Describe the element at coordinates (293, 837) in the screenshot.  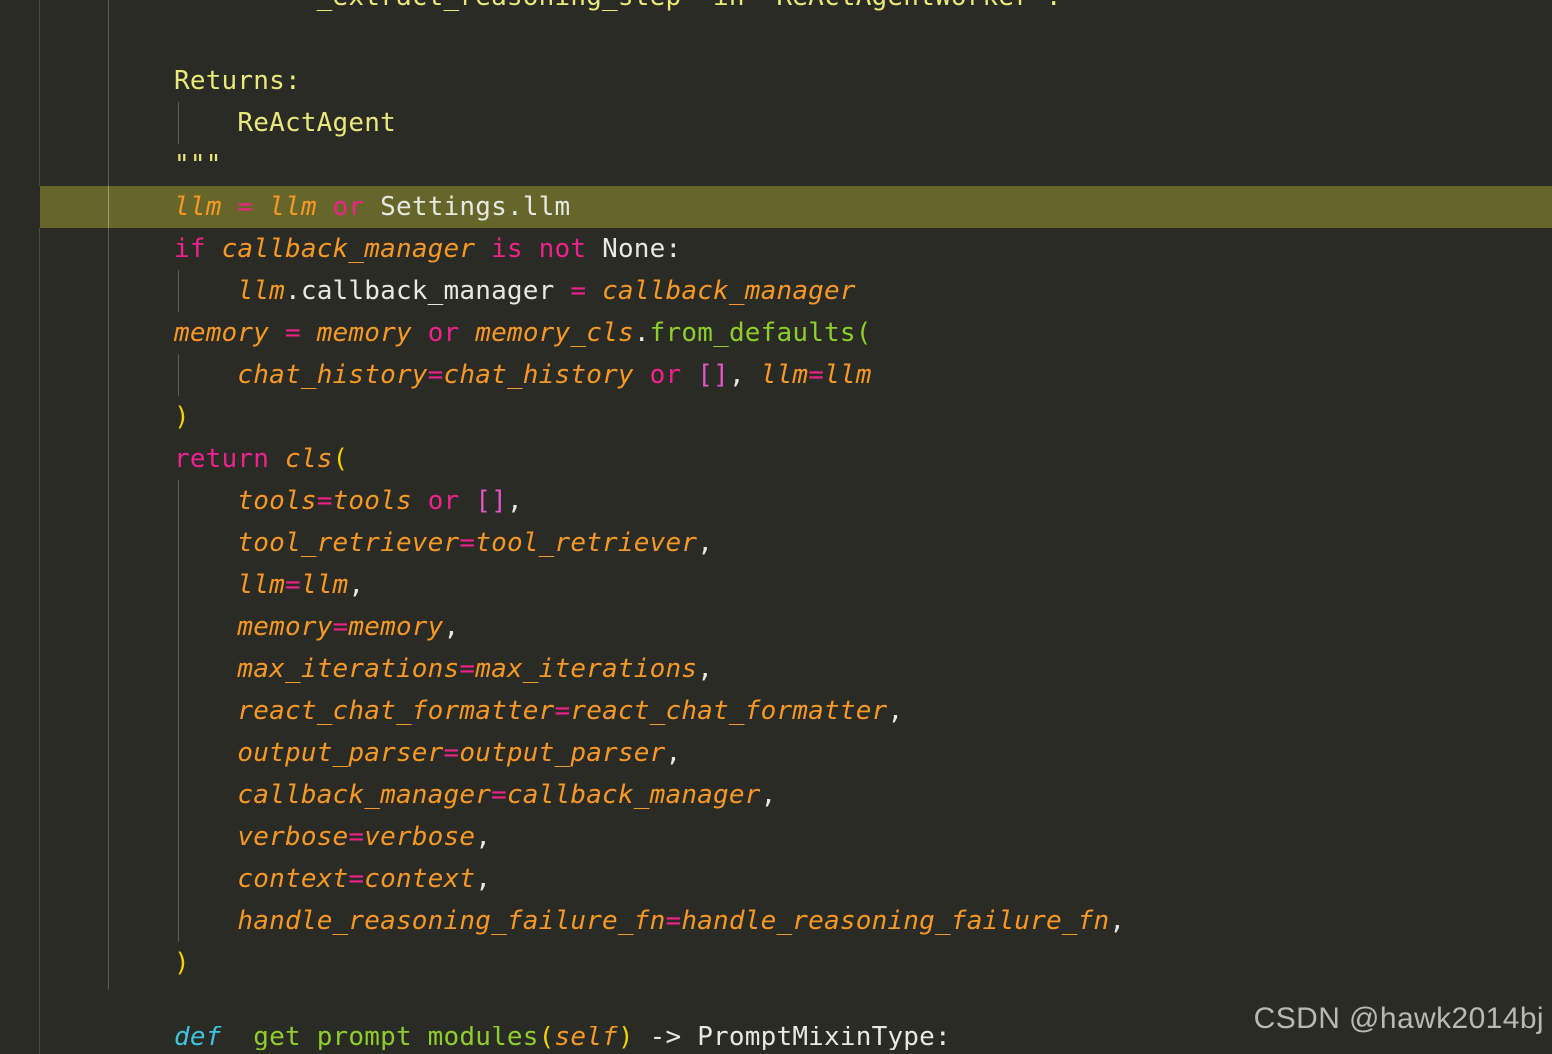
I see `code-token-var: verbose` at that location.